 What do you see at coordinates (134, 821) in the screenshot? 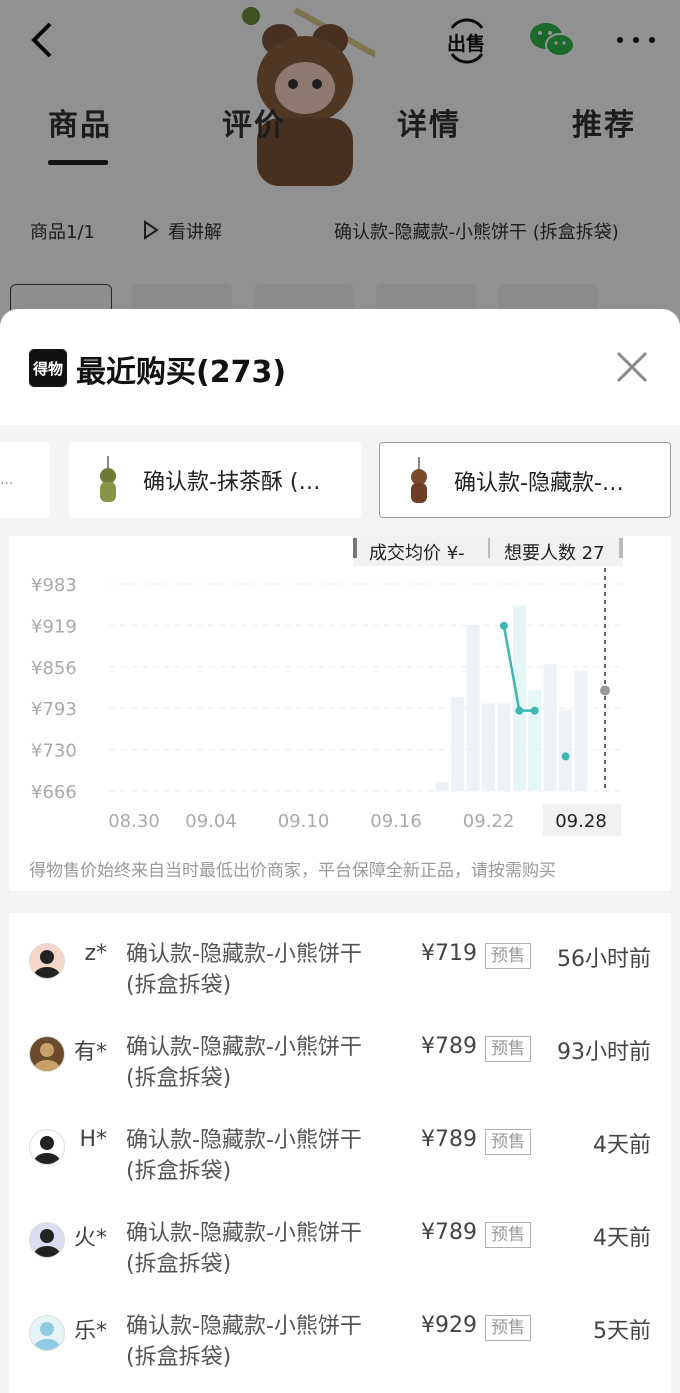
I see `x-tick-label: 08.30` at bounding box center [134, 821].